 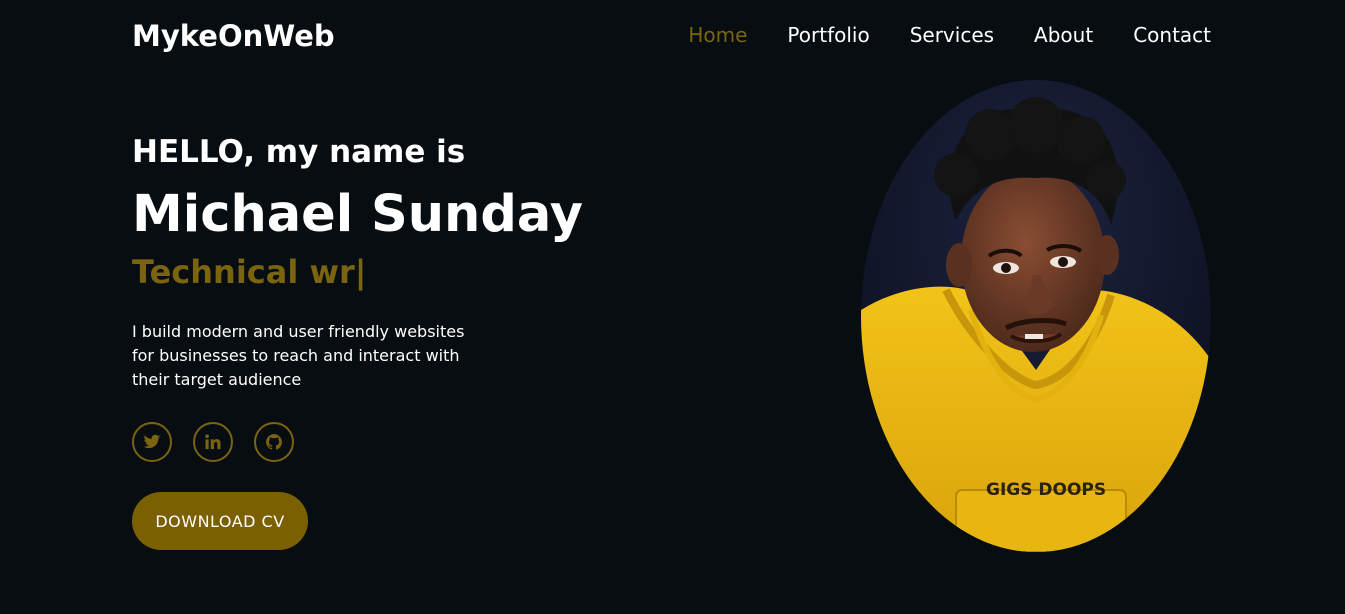 I want to click on hero-role-typing: Technical wr|, so click(x=249, y=272).